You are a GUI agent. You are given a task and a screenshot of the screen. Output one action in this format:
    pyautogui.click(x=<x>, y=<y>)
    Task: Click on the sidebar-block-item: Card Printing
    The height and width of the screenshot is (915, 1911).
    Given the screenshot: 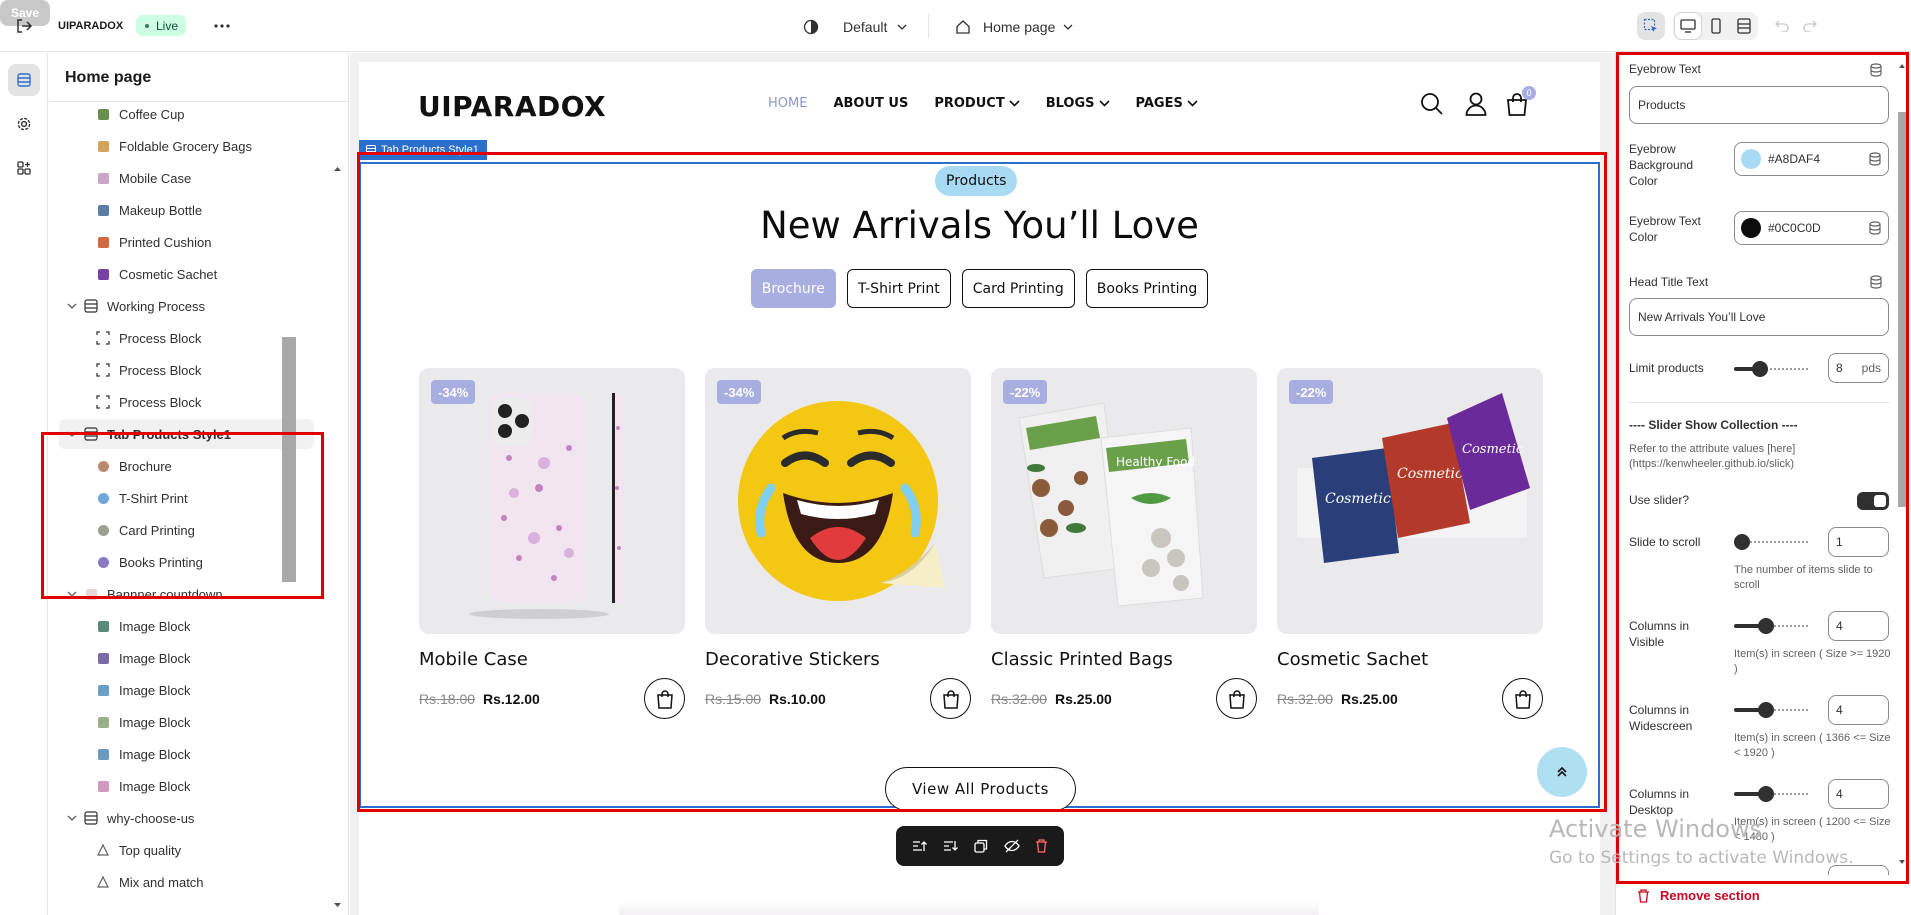 What is the action you would take?
    pyautogui.click(x=186, y=530)
    